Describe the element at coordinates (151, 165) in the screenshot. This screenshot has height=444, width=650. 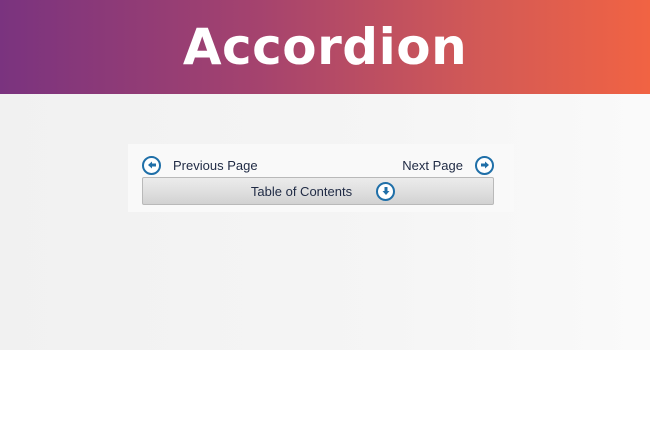
I see `arrow-left-circle-icon` at that location.